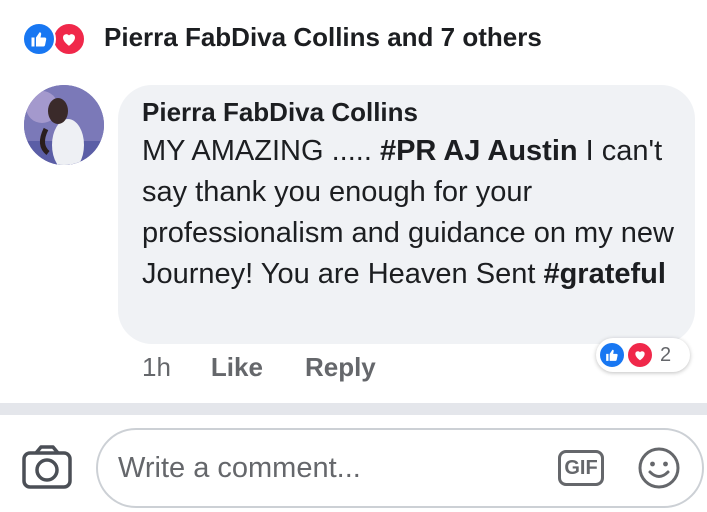 This screenshot has width=707, height=512. What do you see at coordinates (666, 355) in the screenshot?
I see `reaction-count: 2` at bounding box center [666, 355].